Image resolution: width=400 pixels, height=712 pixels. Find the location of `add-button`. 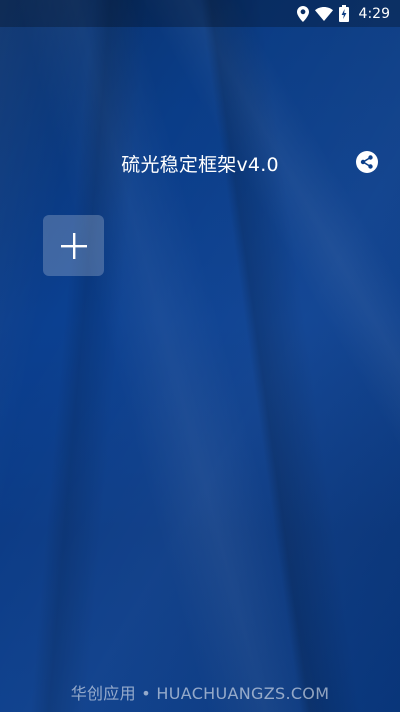

add-button is located at coordinates (73, 245).